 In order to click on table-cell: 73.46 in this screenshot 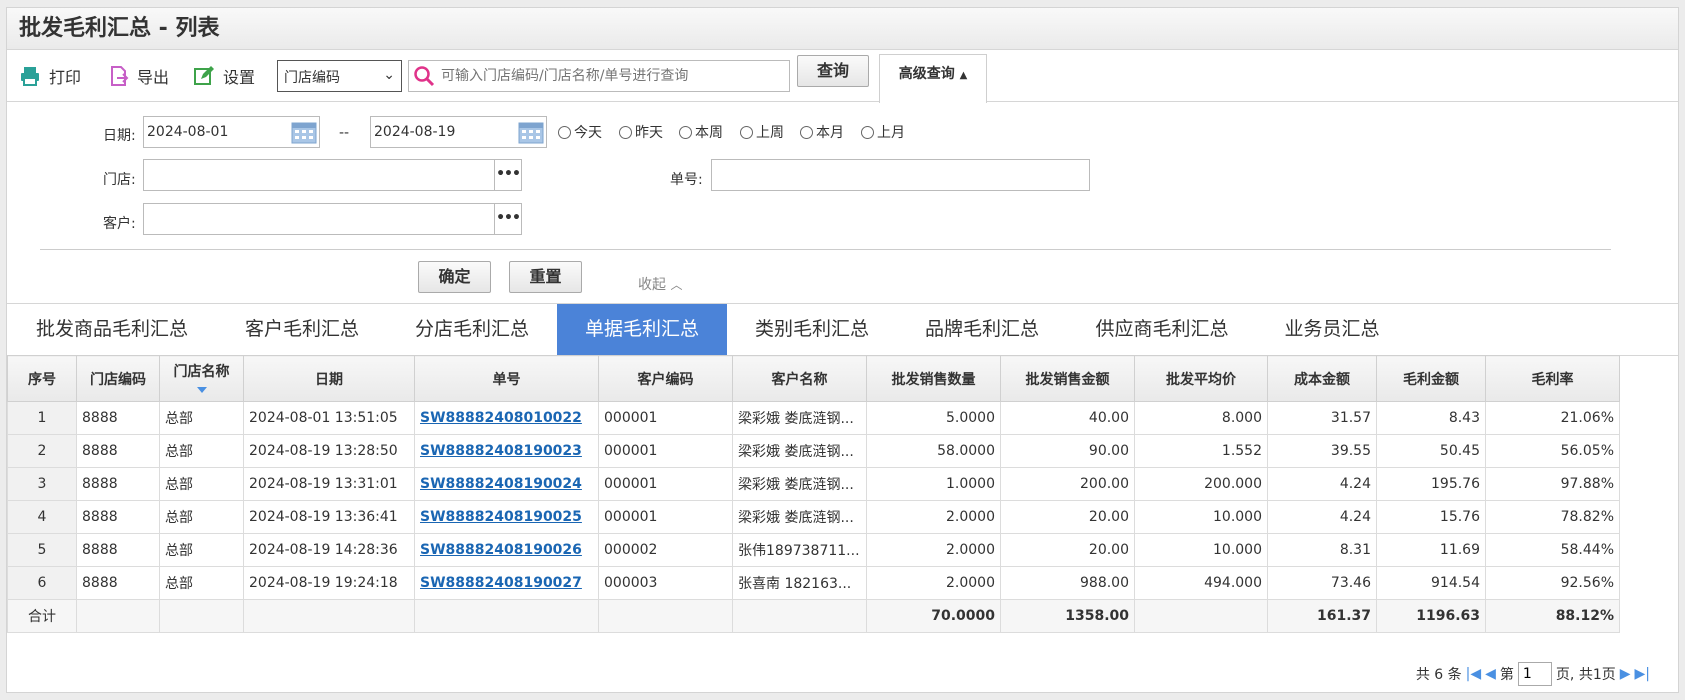, I will do `click(1322, 583)`.